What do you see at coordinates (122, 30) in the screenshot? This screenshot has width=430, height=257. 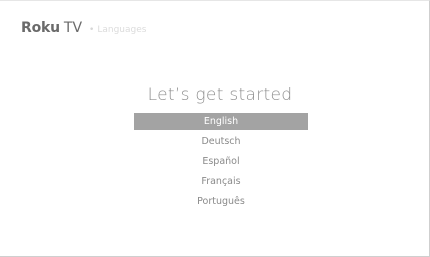 I see `breadcrumb-current: Languages` at bounding box center [122, 30].